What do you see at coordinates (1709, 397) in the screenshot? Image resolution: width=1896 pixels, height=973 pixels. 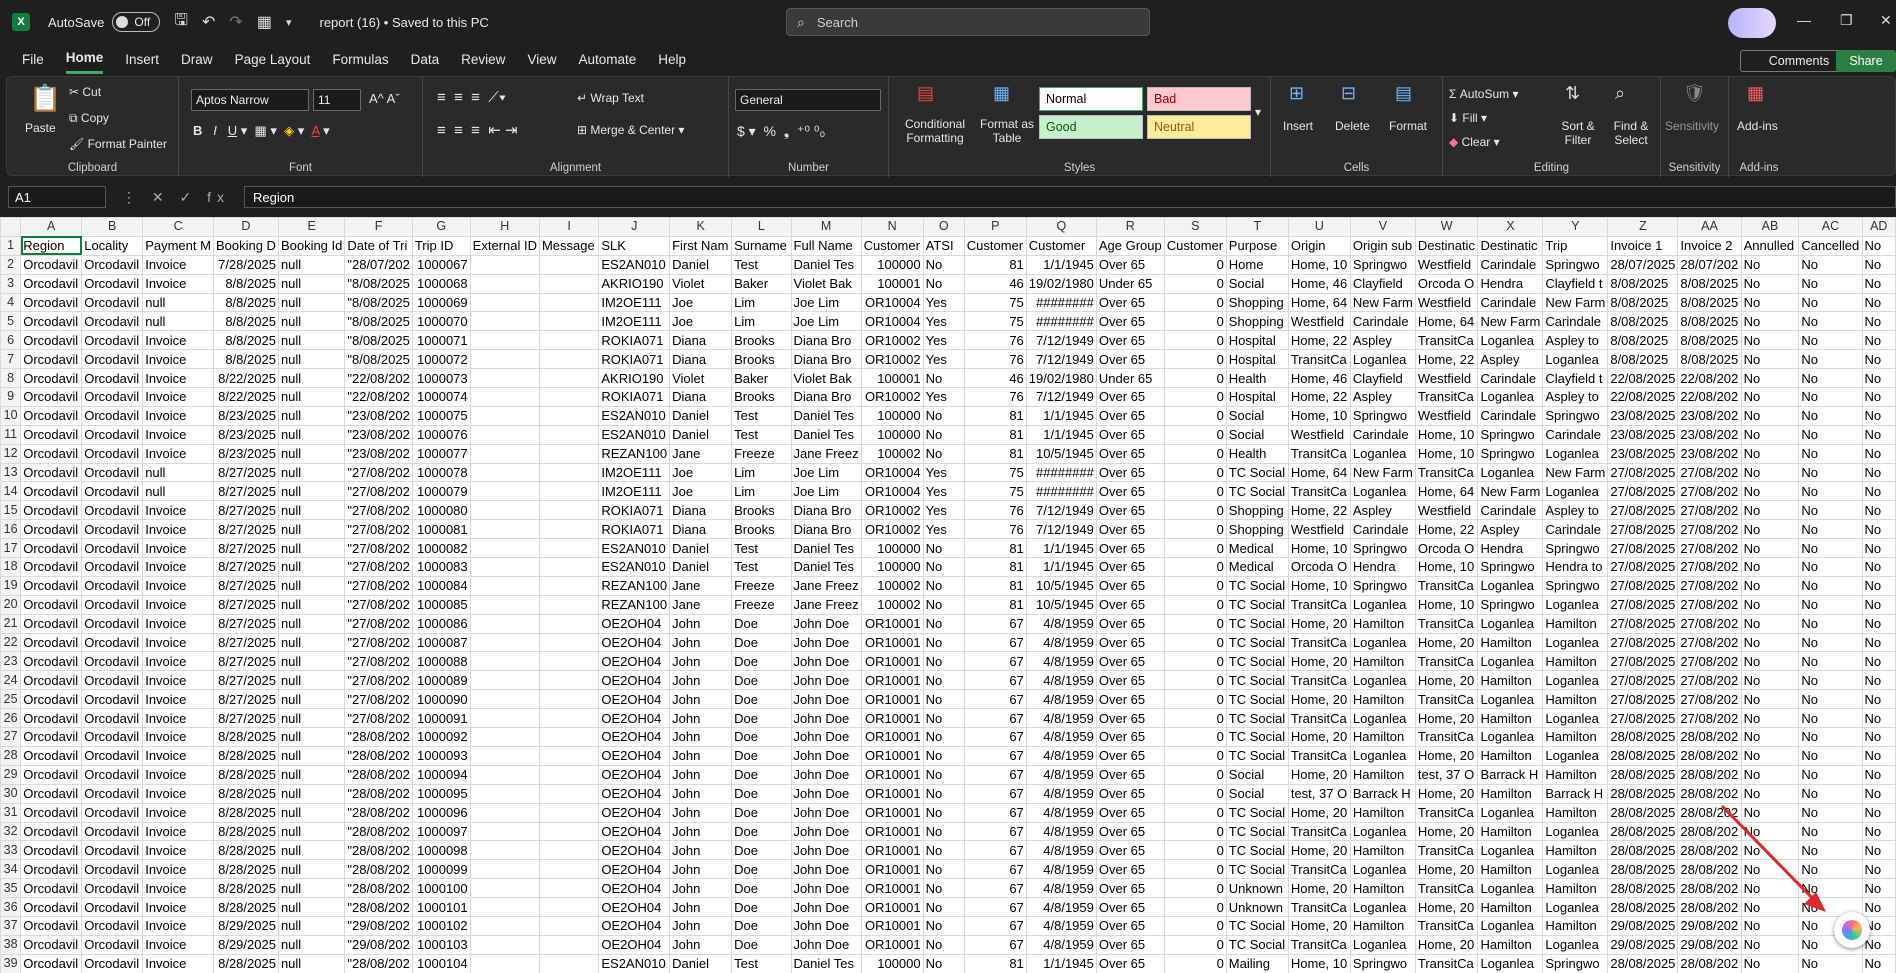 I see `cell: 22/08/202` at bounding box center [1709, 397].